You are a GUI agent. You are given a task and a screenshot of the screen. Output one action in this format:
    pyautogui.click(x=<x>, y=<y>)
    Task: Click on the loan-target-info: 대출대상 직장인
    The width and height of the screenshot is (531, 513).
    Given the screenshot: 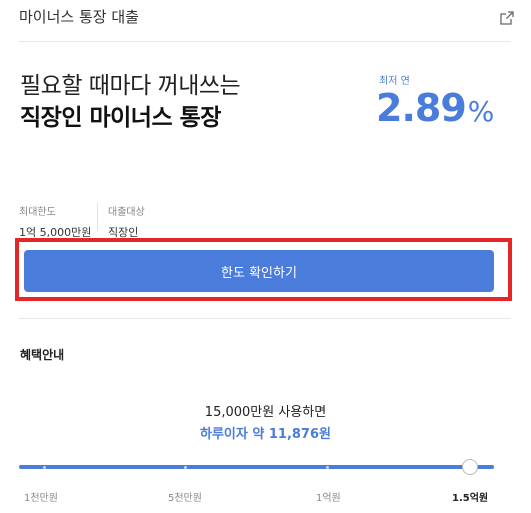 What is the action you would take?
    pyautogui.click(x=126, y=221)
    